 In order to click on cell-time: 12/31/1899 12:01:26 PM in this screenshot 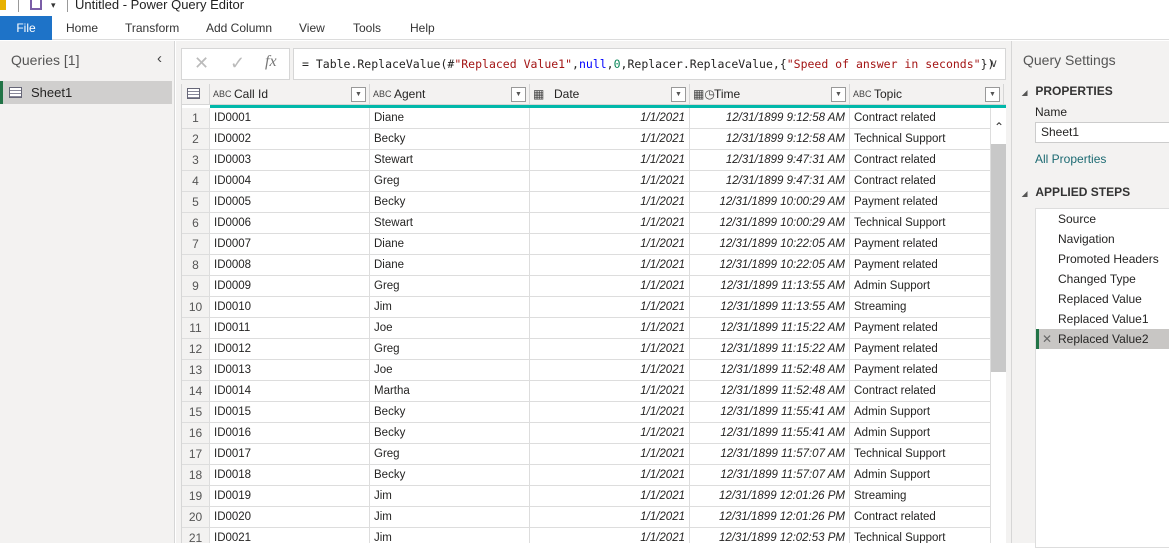, I will do `click(770, 517)`.